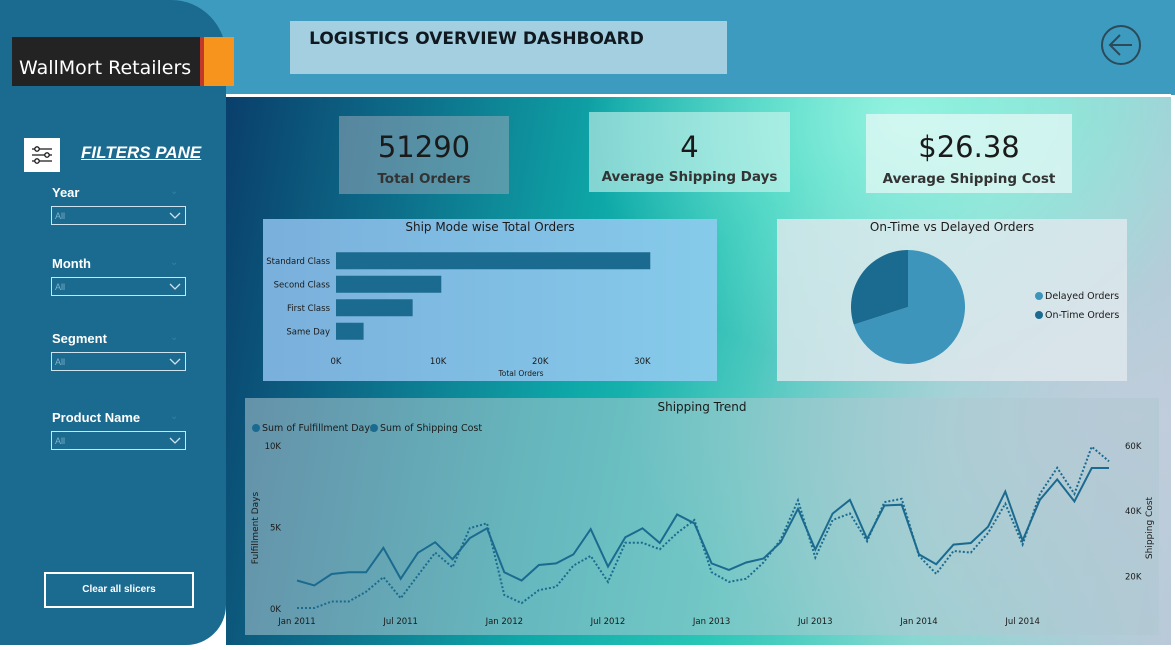 This screenshot has width=1175, height=650. I want to click on y-tick-label: 10K, so click(273, 447).